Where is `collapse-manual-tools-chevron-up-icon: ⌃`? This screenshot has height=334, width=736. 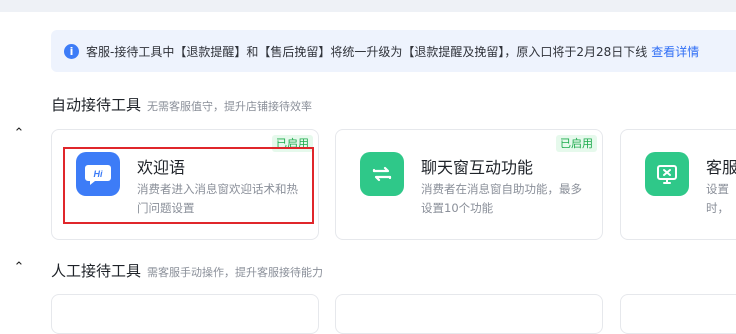
collapse-manual-tools-chevron-up-icon: ⌃ is located at coordinates (19, 267).